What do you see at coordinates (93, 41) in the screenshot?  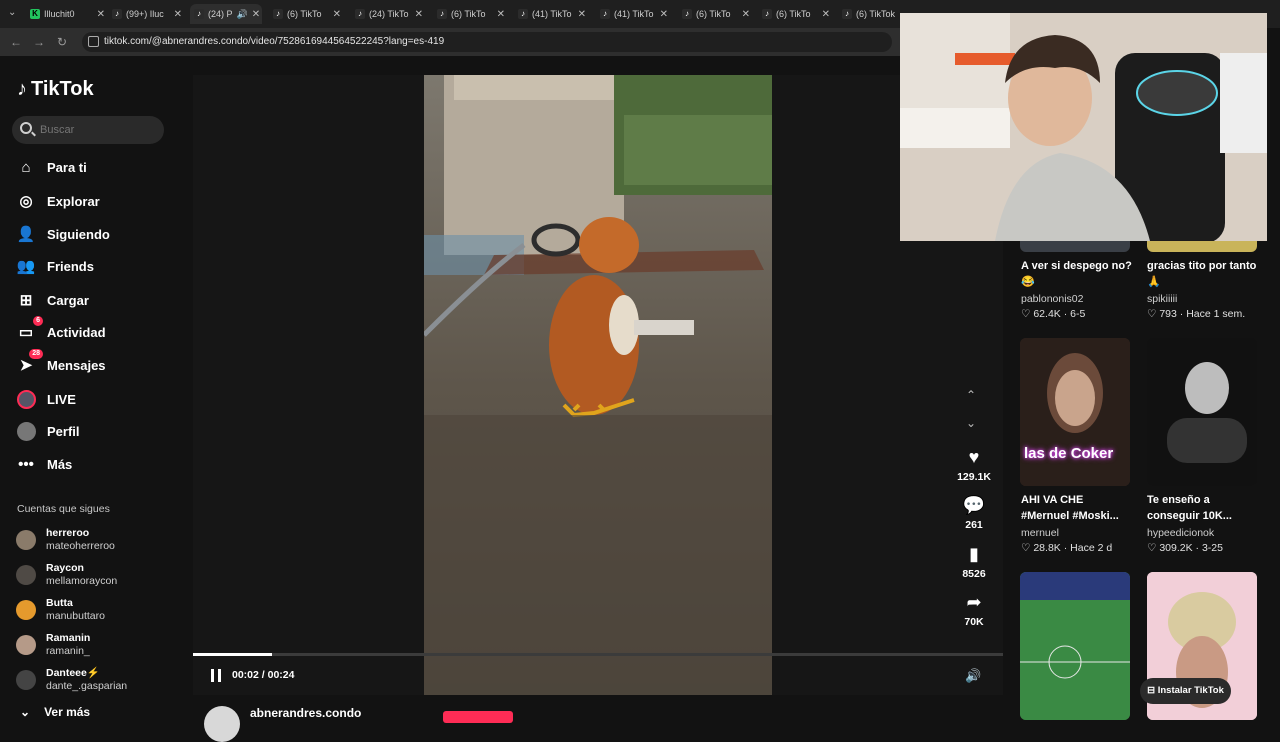 I see `site-info-icon` at bounding box center [93, 41].